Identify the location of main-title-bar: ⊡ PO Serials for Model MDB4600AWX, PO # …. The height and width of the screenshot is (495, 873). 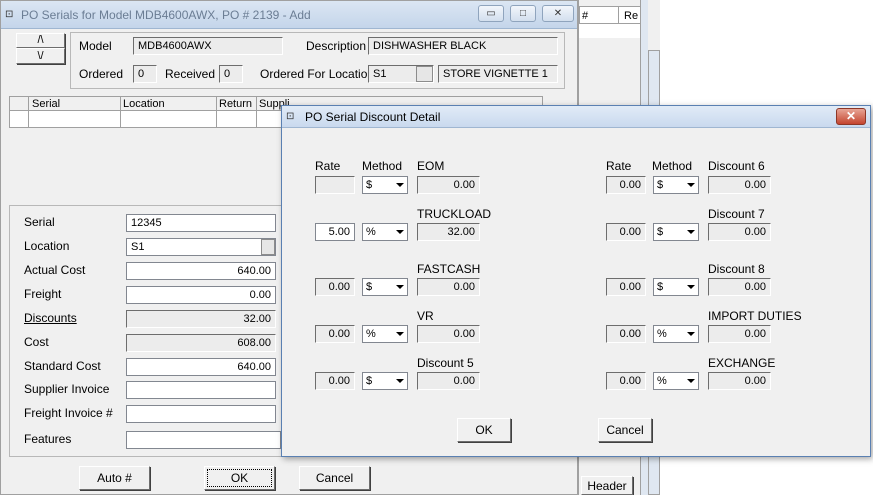
(289, 15).